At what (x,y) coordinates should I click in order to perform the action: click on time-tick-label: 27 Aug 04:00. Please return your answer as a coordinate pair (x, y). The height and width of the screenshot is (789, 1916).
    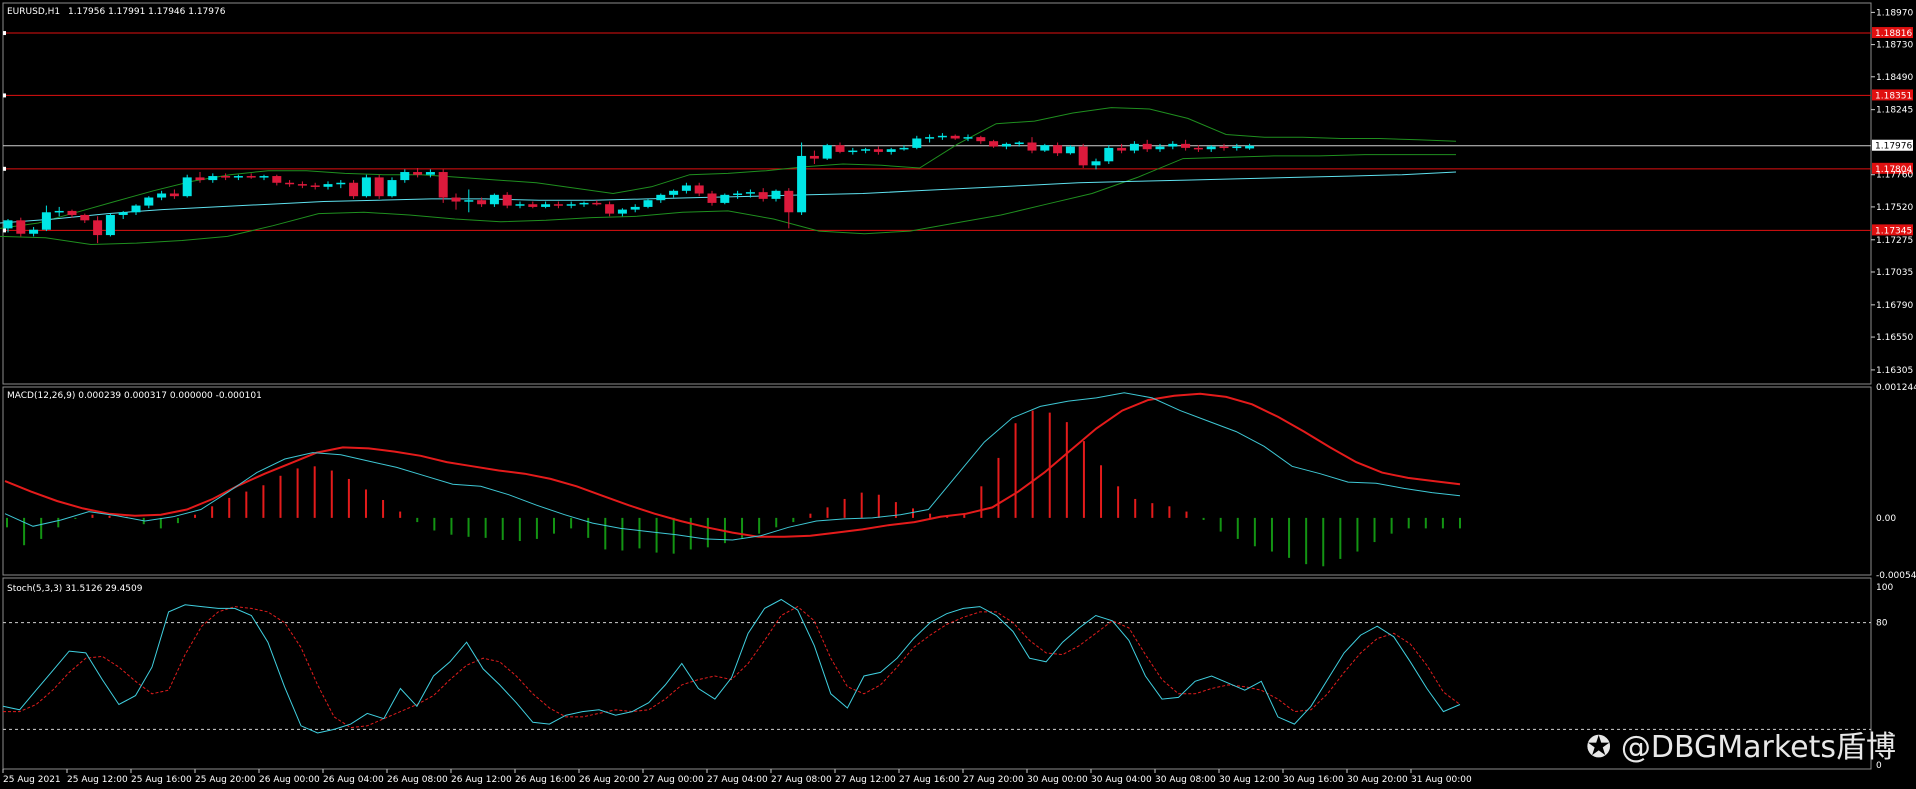
    Looking at the image, I should click on (737, 780).